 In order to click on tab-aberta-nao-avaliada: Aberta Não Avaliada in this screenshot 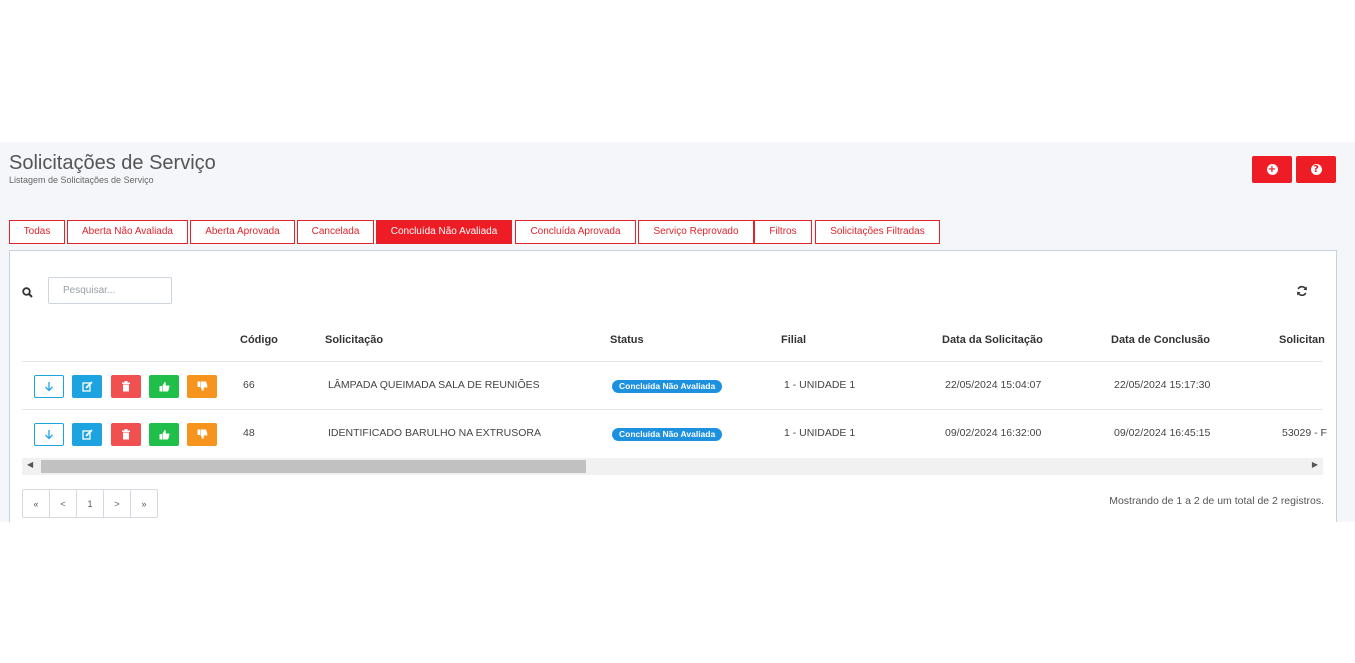, I will do `click(127, 232)`.